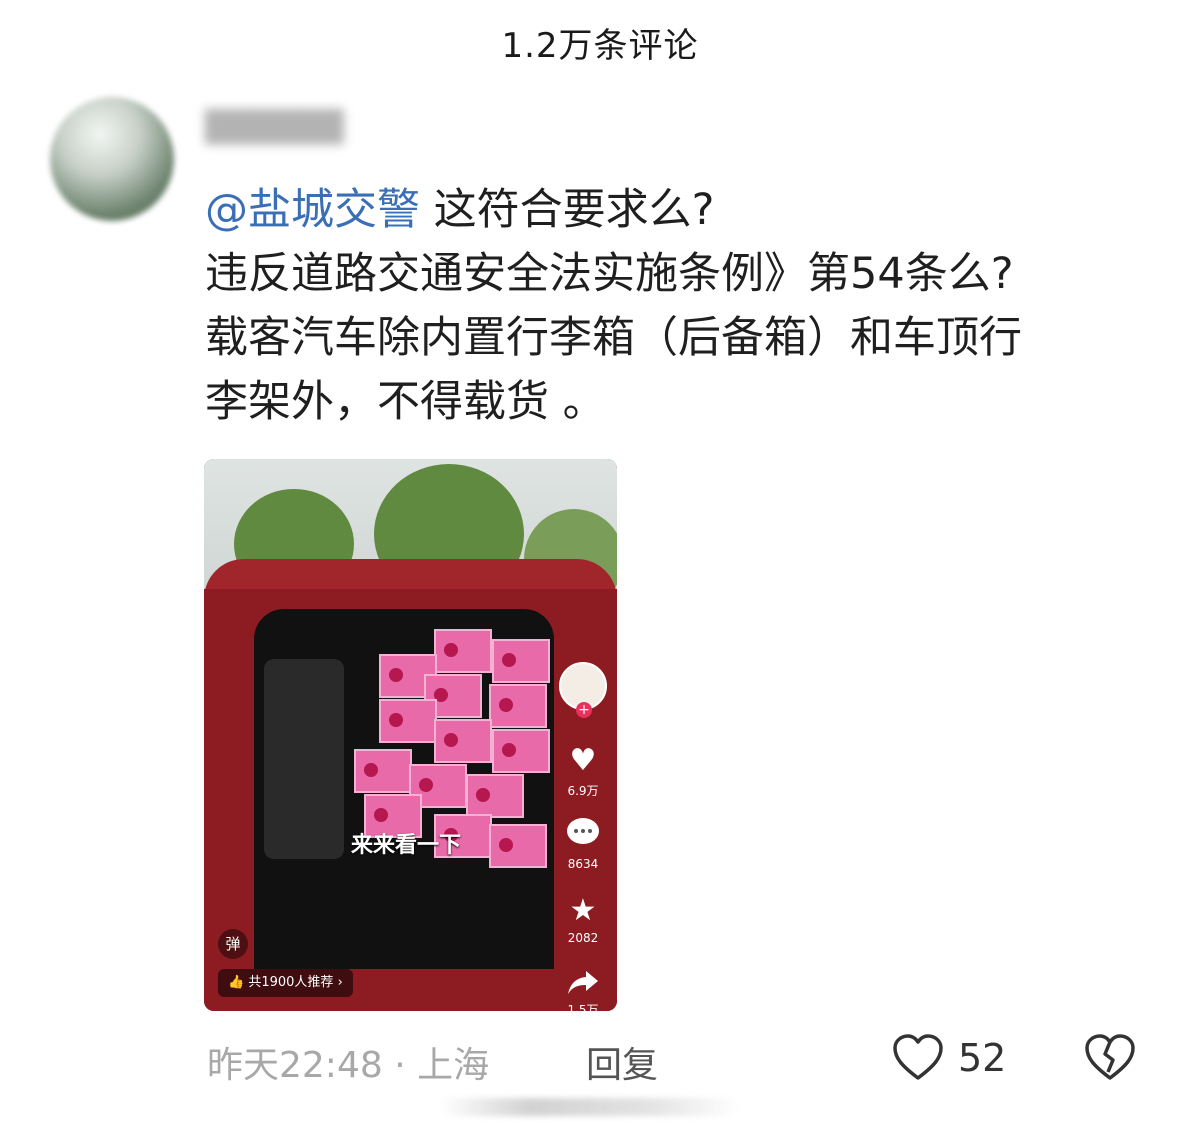 The image size is (1200, 1134). I want to click on star-icon: ★, so click(583, 911).